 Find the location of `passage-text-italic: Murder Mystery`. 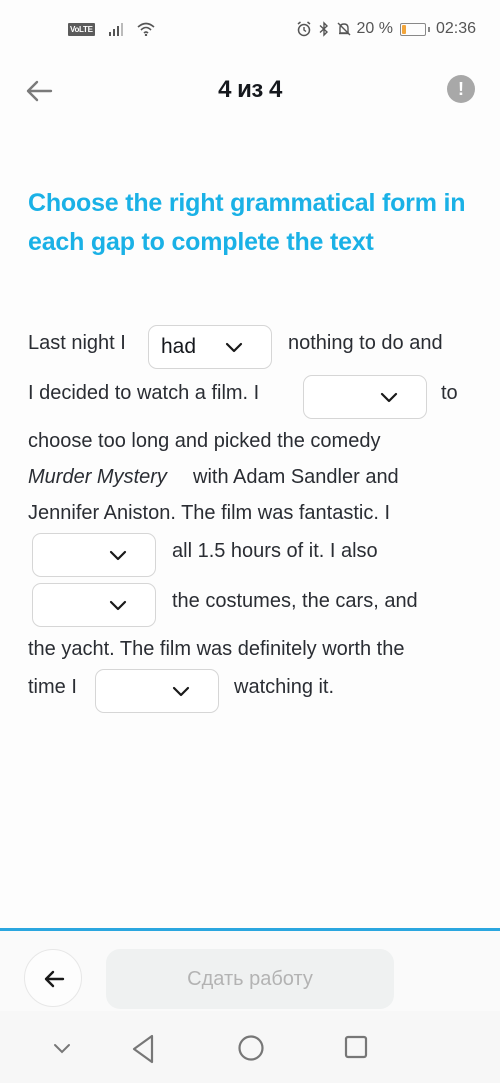

passage-text-italic: Murder Mystery is located at coordinates (97, 477).